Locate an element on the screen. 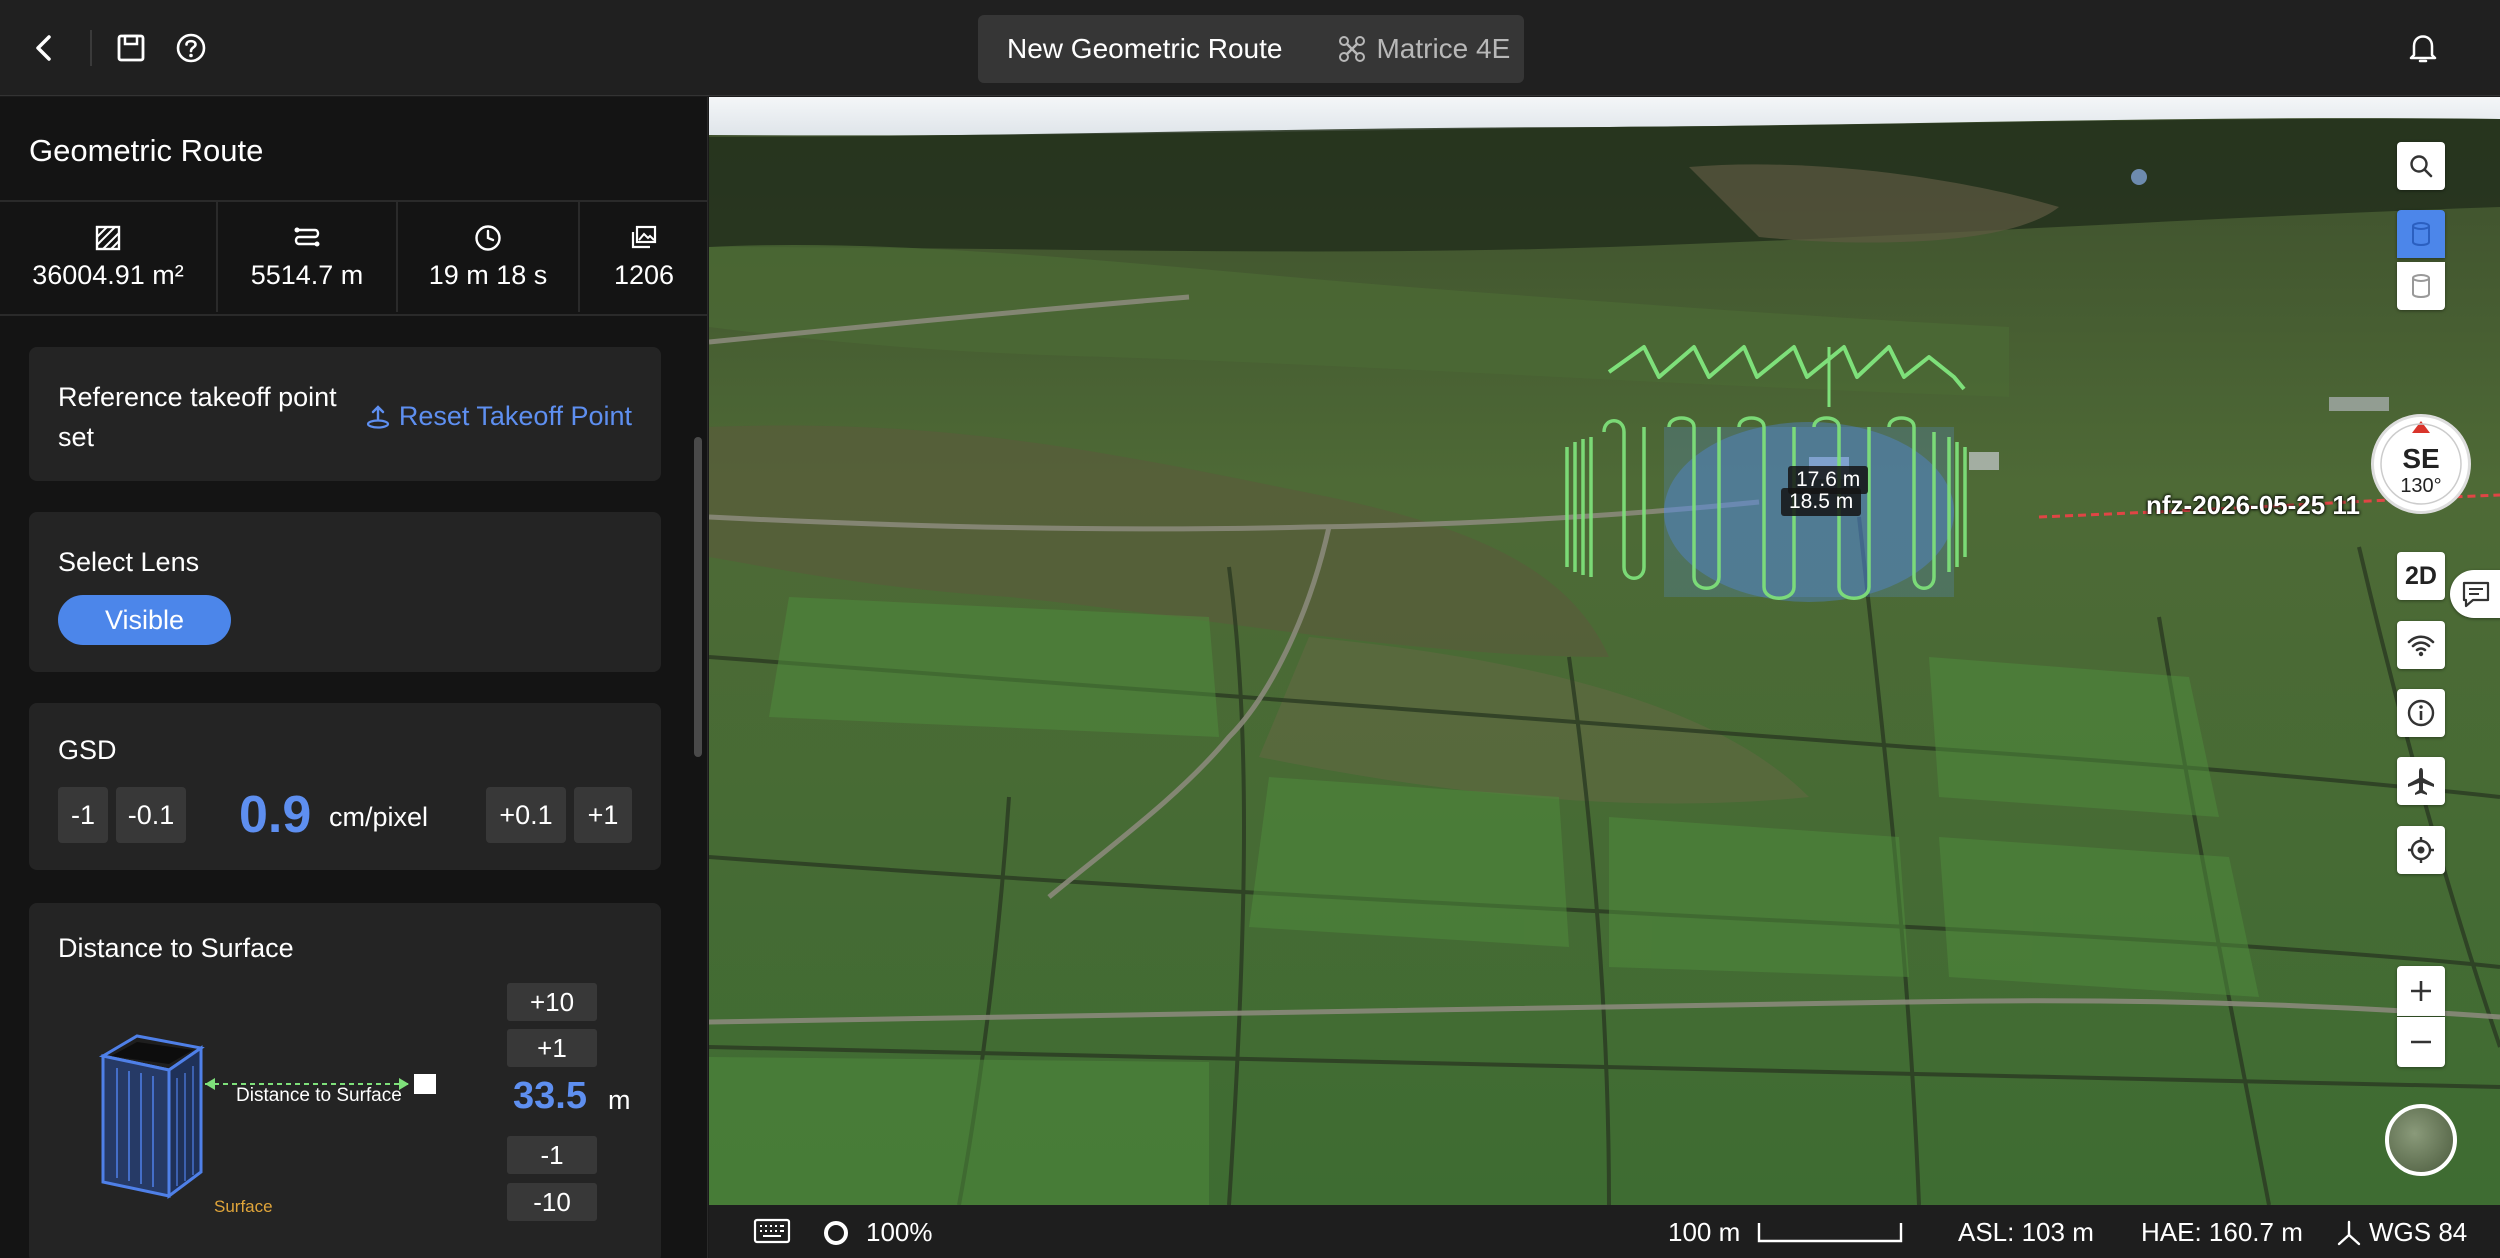 The height and width of the screenshot is (1258, 2500). lens-card: Select Lens Visible is located at coordinates (345, 592).